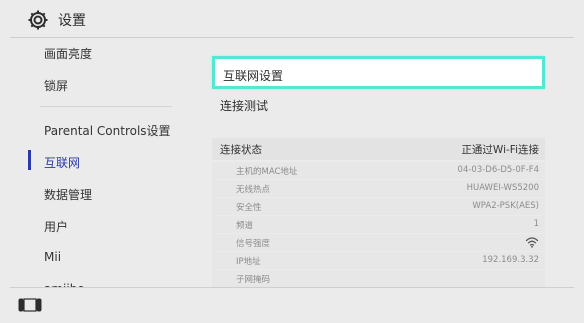  What do you see at coordinates (536, 224) in the screenshot?
I see `info-row-value: 1` at bounding box center [536, 224].